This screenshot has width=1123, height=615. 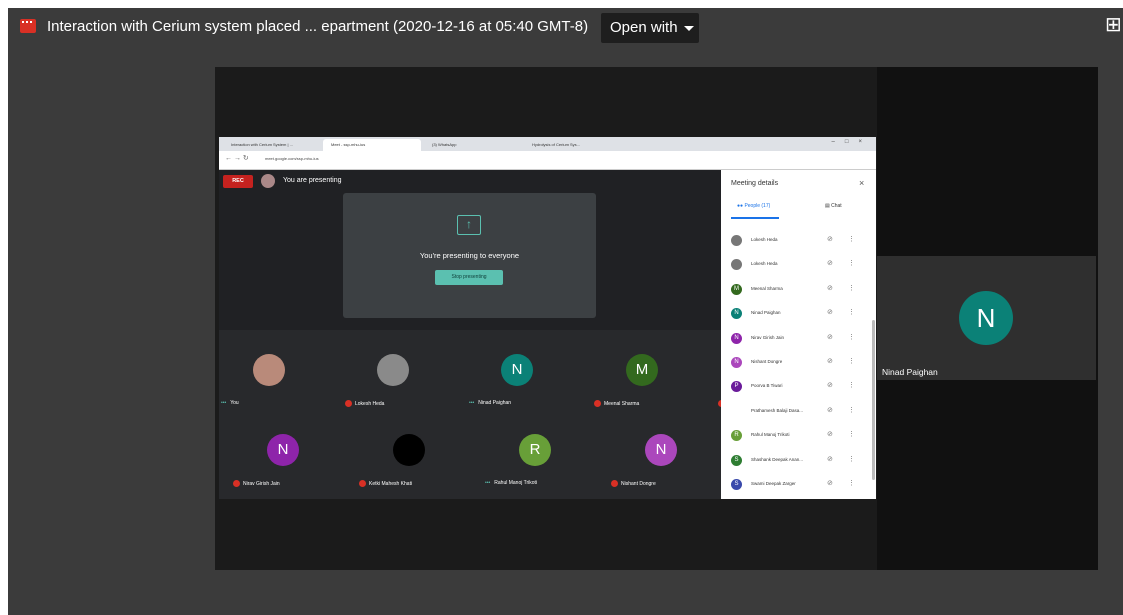 What do you see at coordinates (796, 339) in the screenshot?
I see `list-item: N Nirav Girish Jain ⊘ ⋮` at bounding box center [796, 339].